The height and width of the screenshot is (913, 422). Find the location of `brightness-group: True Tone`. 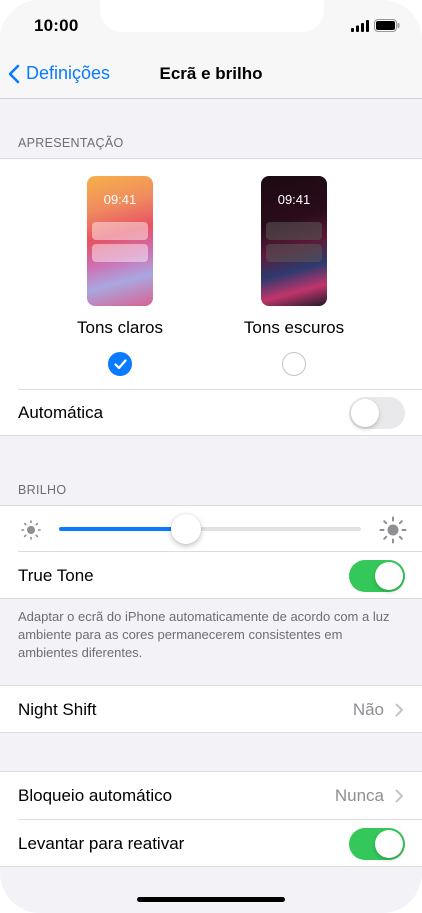

brightness-group: True Tone is located at coordinates (211, 552).